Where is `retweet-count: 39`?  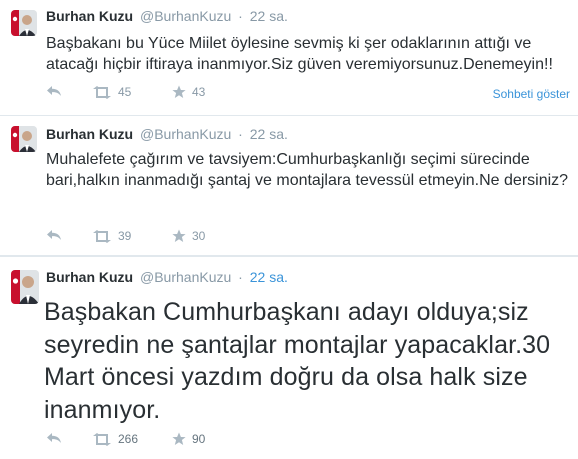
retweet-count: 39 is located at coordinates (125, 236).